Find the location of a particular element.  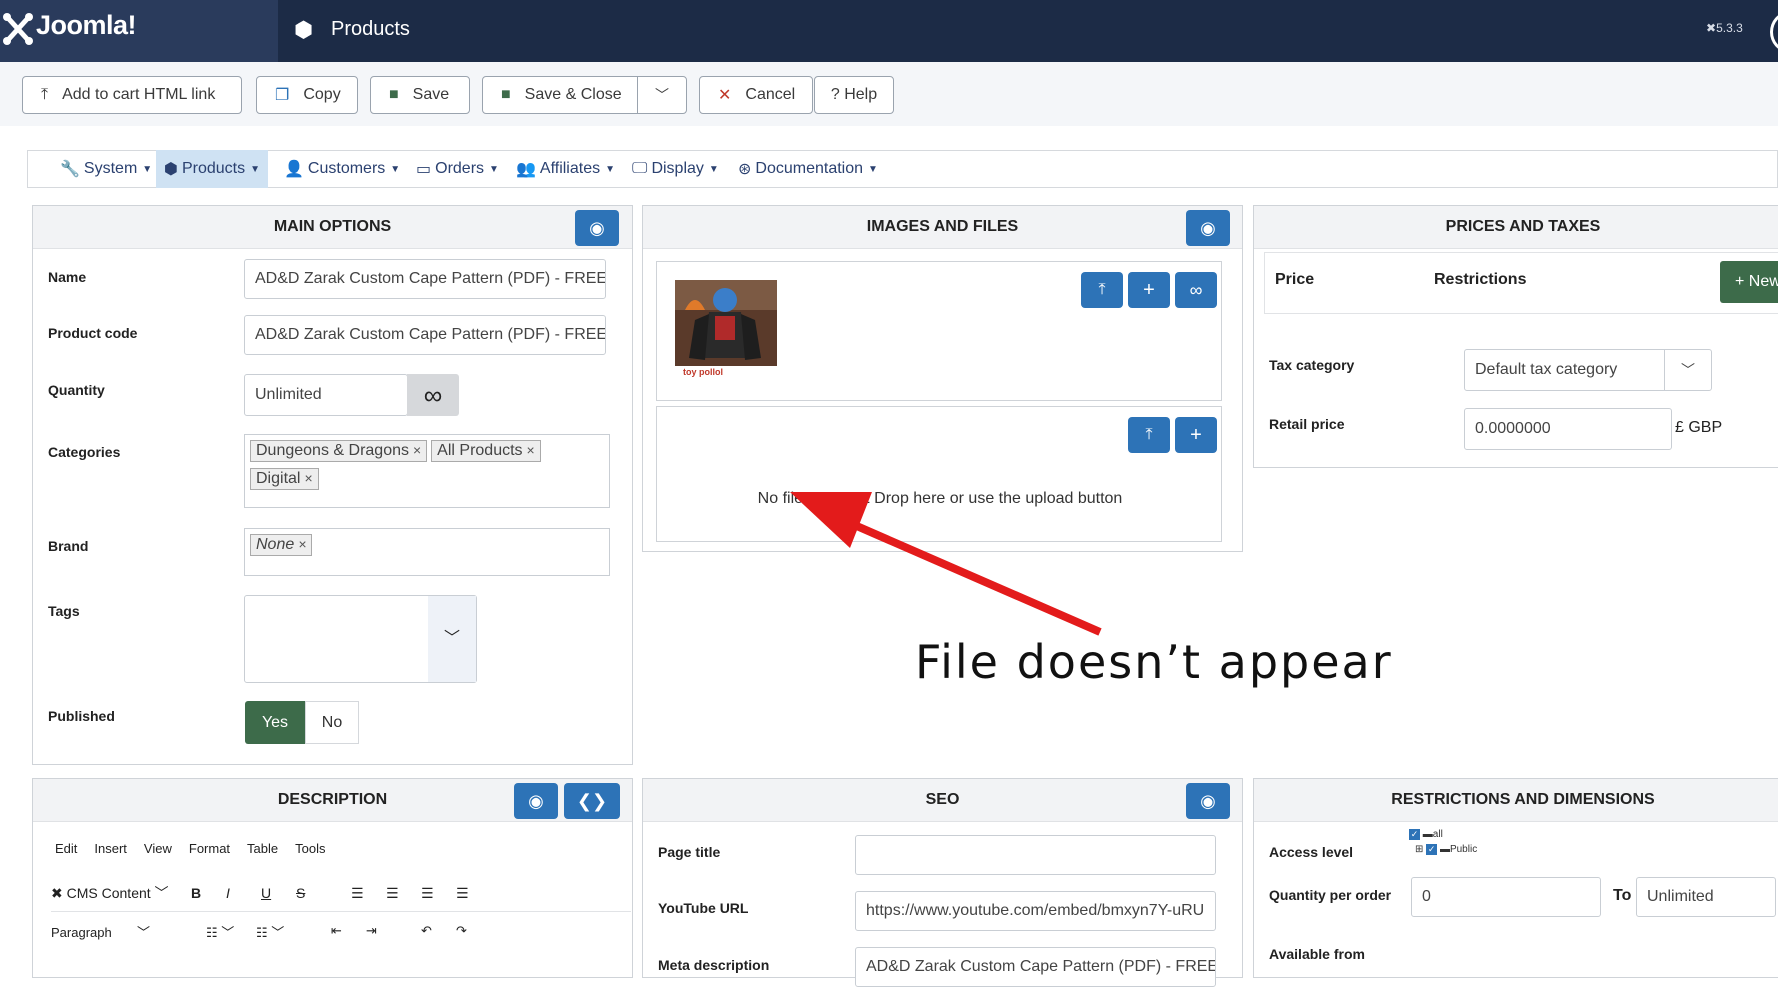

editor-menu-item: Tools is located at coordinates (310, 848).